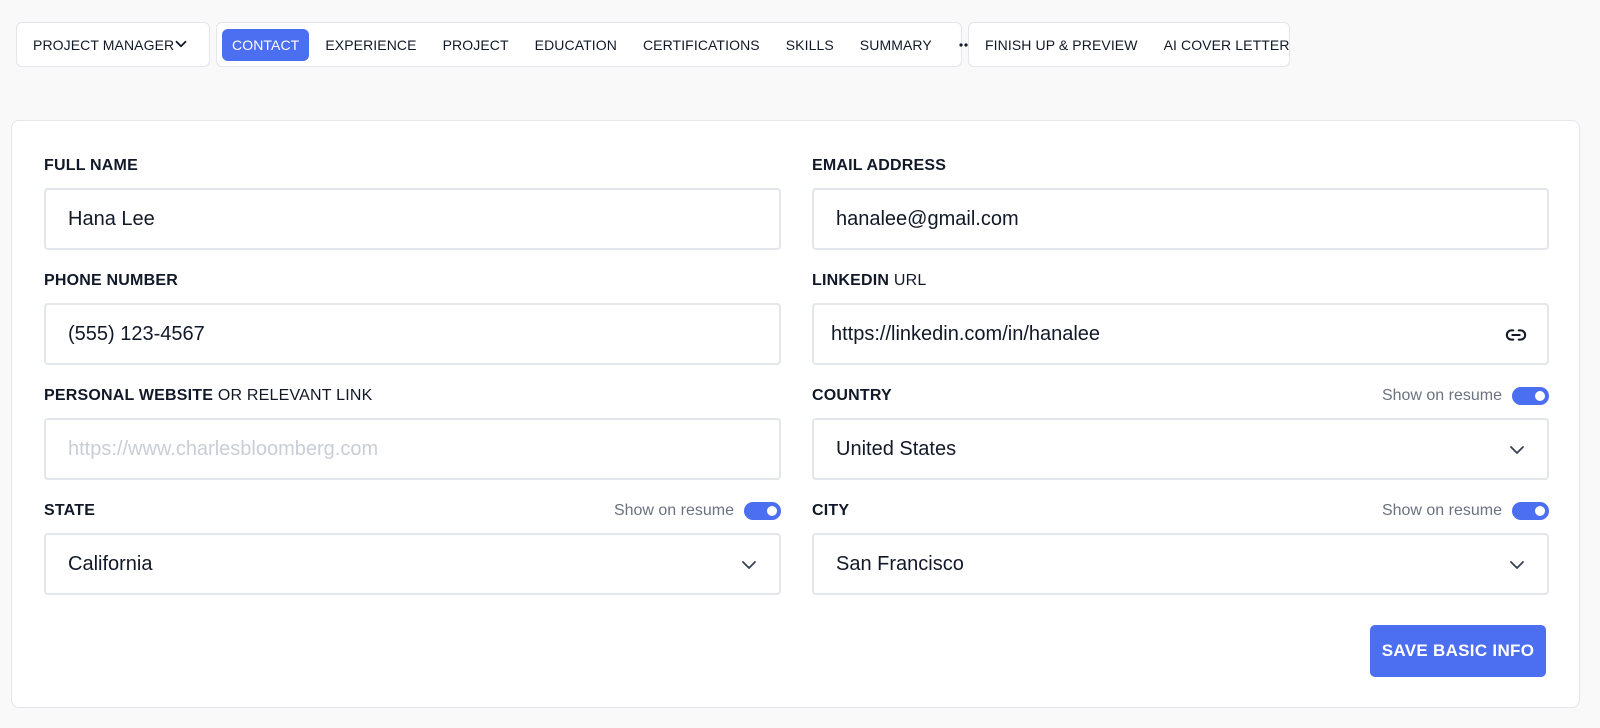 This screenshot has width=1600, height=728. What do you see at coordinates (70, 510) in the screenshot?
I see `state-label: STATE` at bounding box center [70, 510].